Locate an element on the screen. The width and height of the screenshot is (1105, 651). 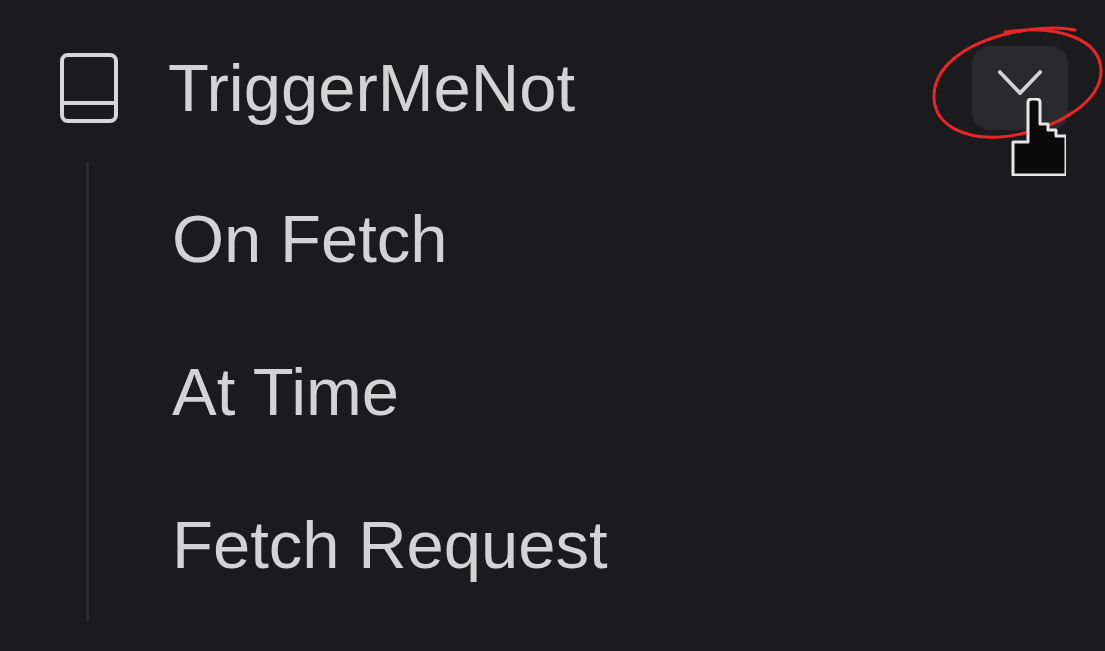
book-icon is located at coordinates (89, 88).